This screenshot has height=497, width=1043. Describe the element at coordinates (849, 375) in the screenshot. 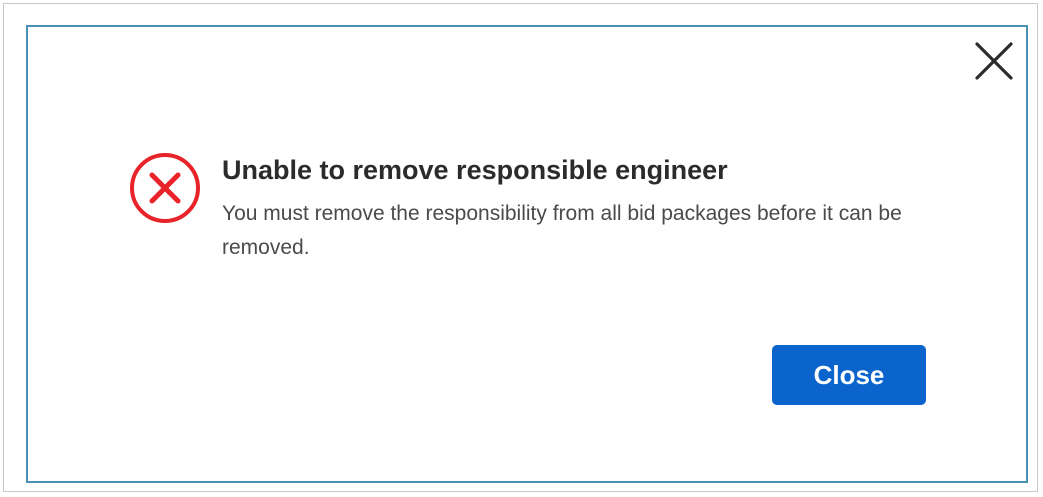

I see `close-button: Close` at that location.